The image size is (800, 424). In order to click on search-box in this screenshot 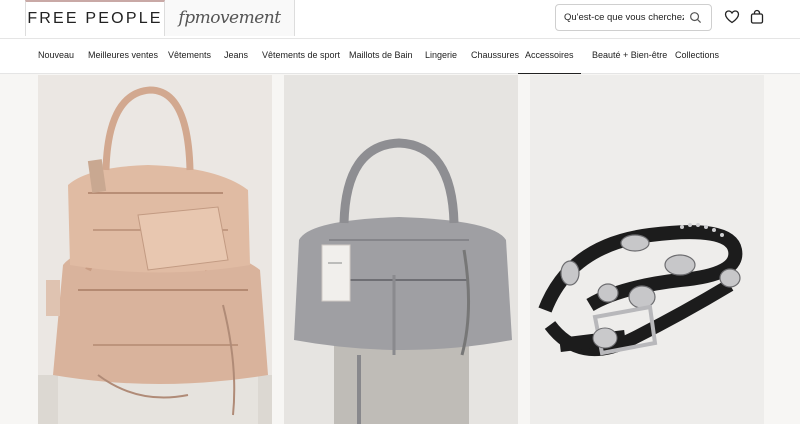, I will do `click(633, 17)`.